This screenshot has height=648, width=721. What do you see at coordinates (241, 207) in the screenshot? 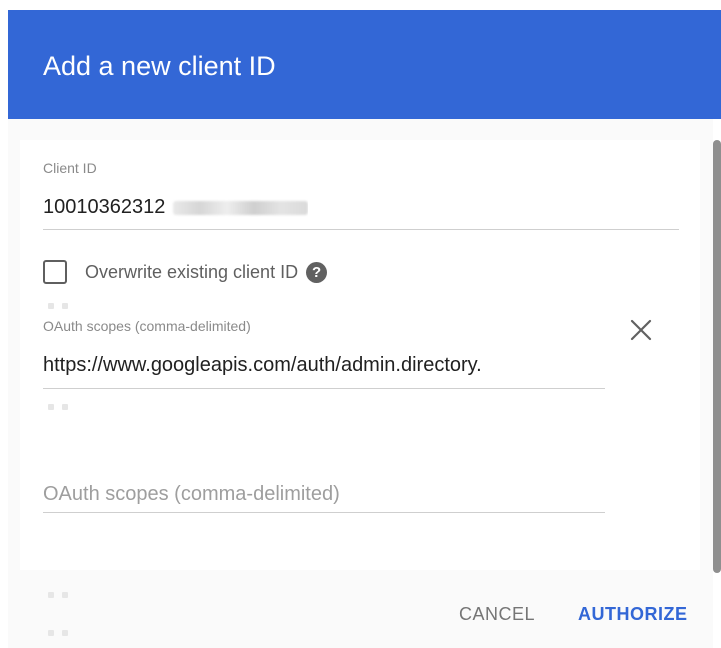
I see `redacted-text` at bounding box center [241, 207].